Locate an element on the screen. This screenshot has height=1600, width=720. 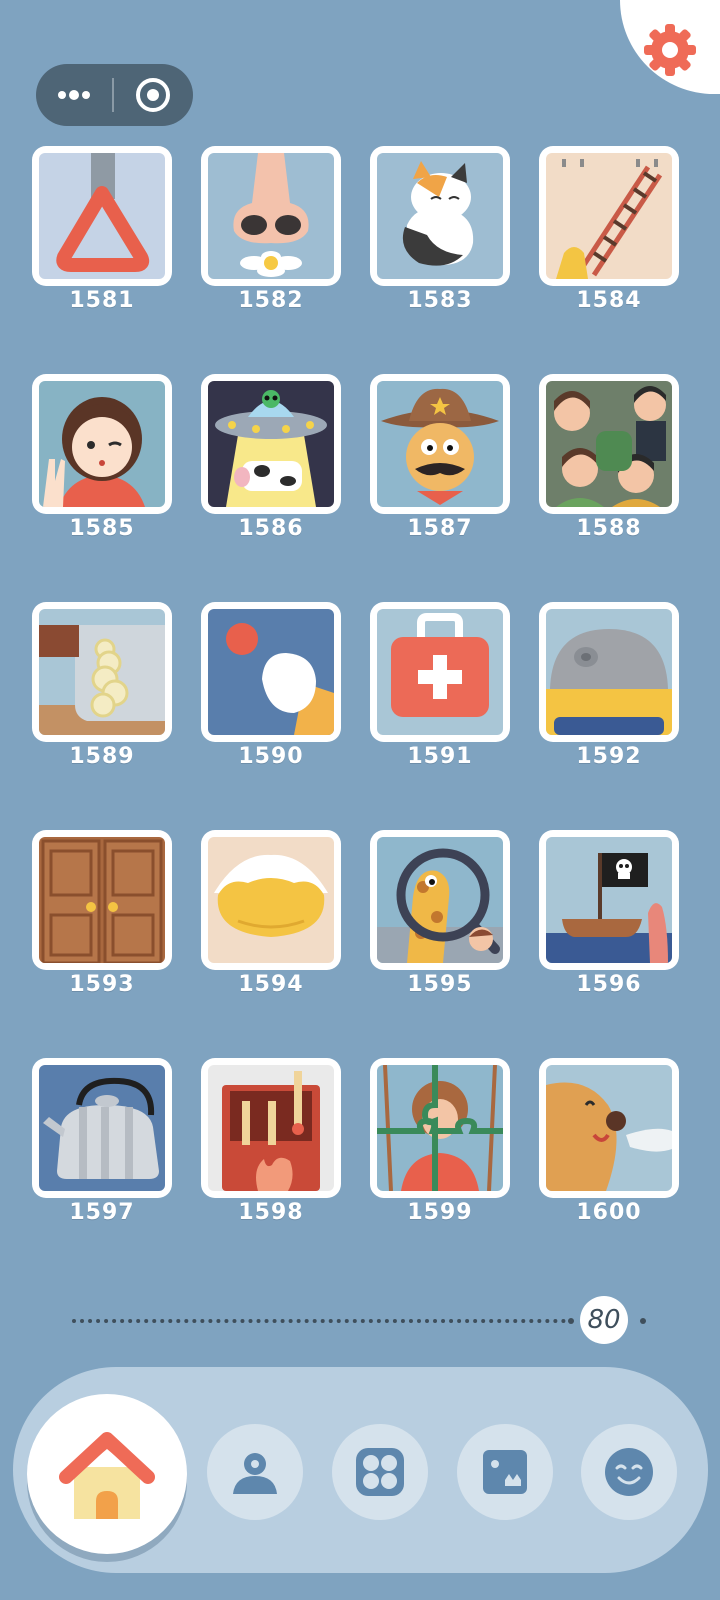
monster-card-icon is located at coordinates (505, 1472).